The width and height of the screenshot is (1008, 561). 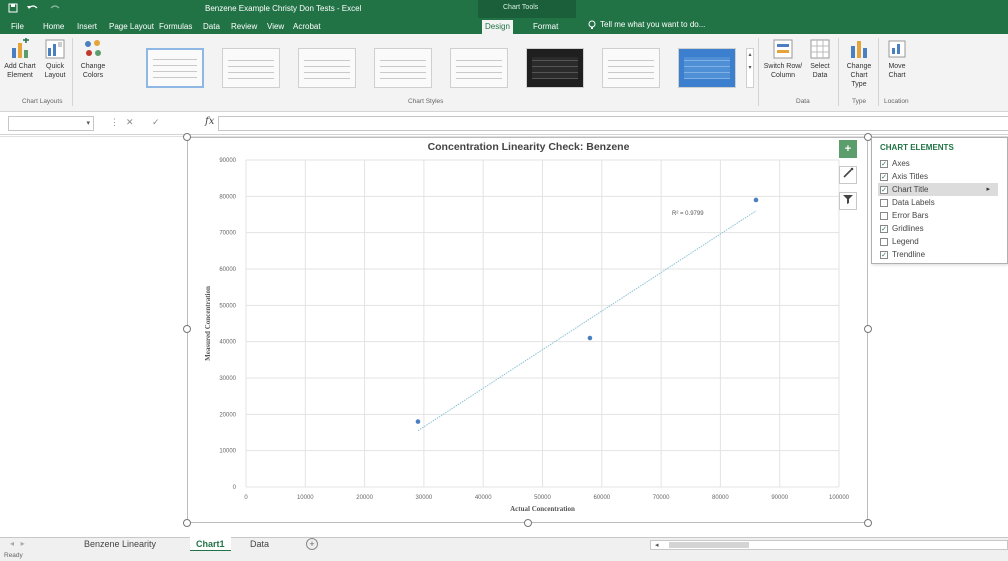 What do you see at coordinates (87, 27) in the screenshot?
I see `tab-insert: Insert` at bounding box center [87, 27].